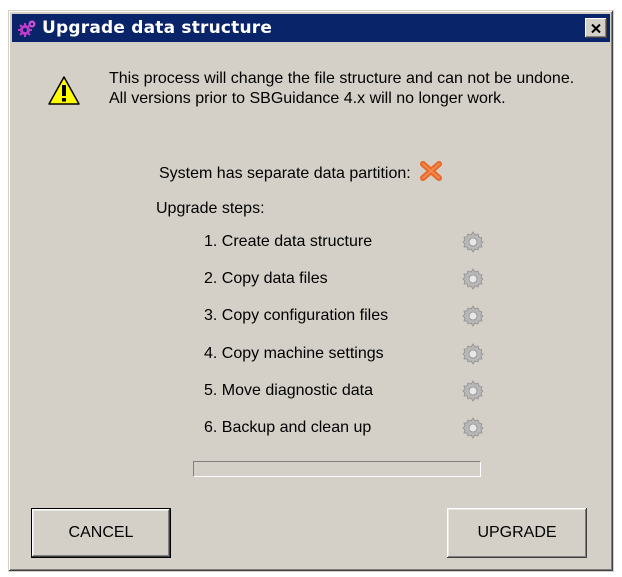 This screenshot has width=622, height=577. I want to click on window-title: Upgrade data structure, so click(157, 28).